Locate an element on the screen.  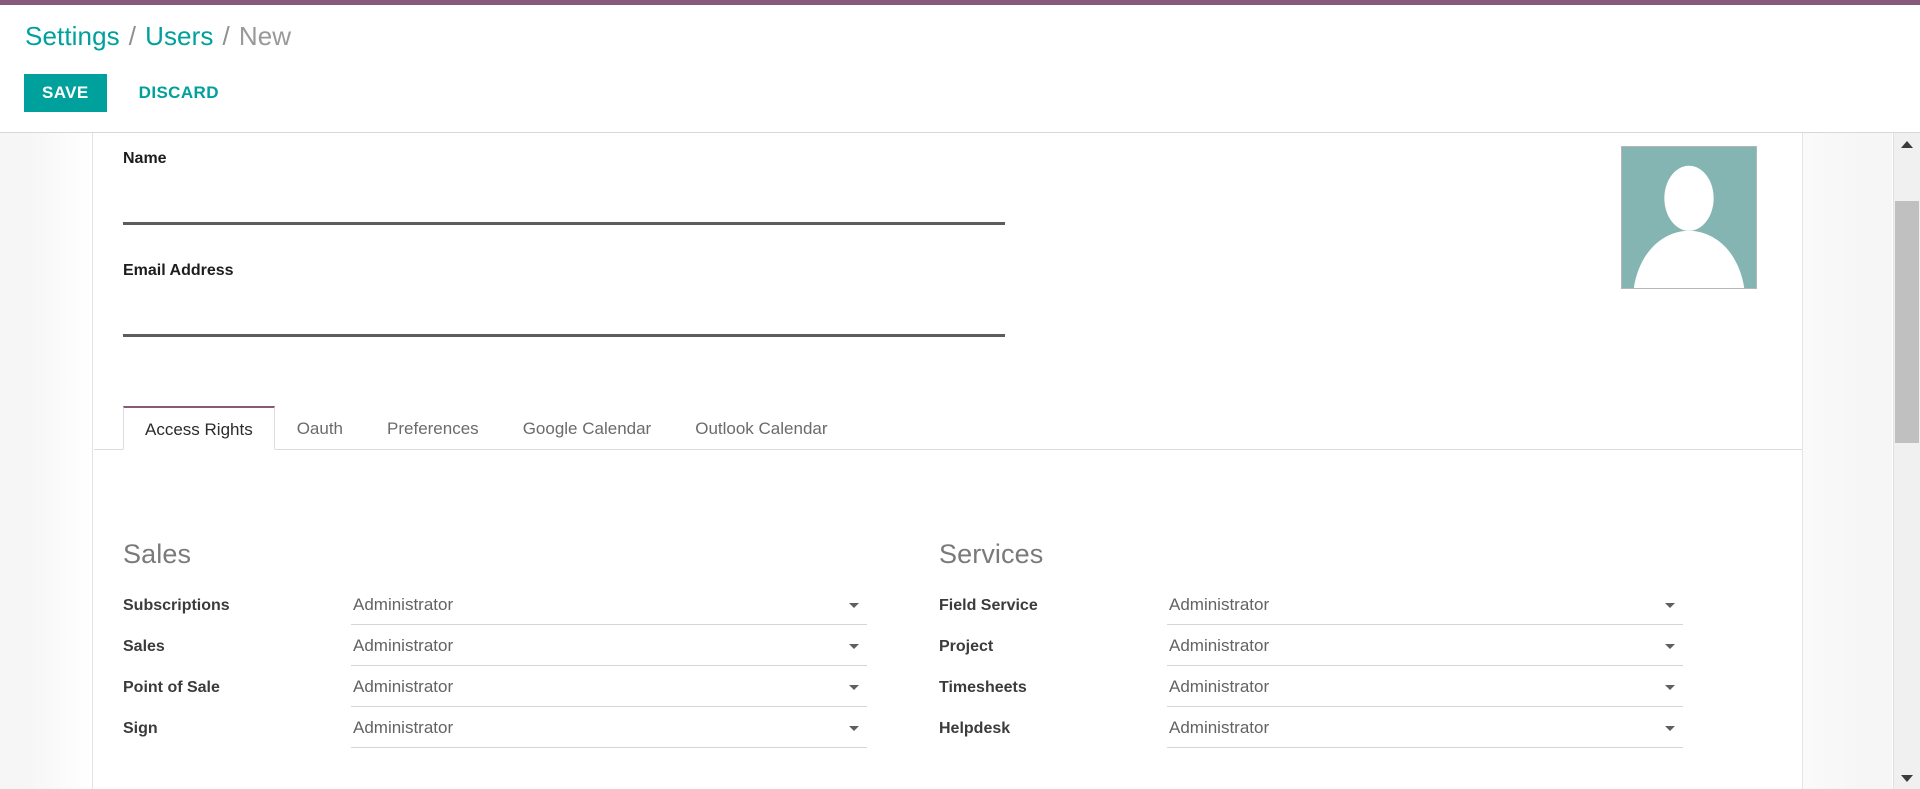
setting-row-field-service: Field Service Administrator is located at coordinates (1342, 605).